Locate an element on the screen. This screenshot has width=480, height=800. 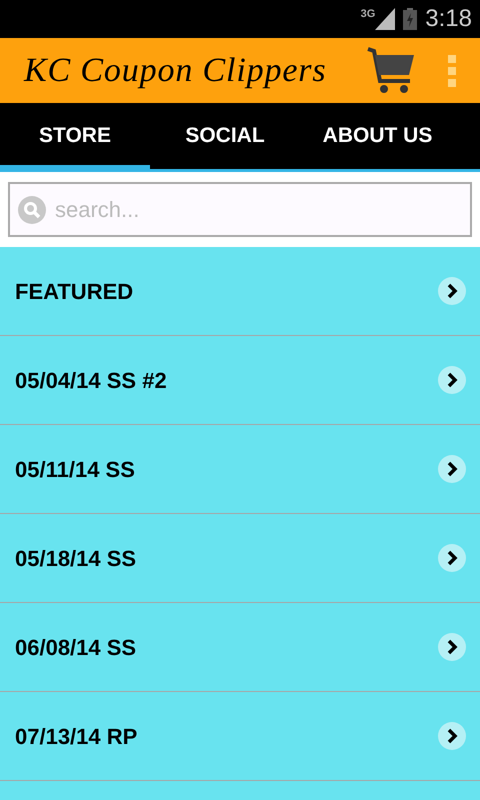
app-title: KC Coupon Clippers is located at coordinates (176, 71).